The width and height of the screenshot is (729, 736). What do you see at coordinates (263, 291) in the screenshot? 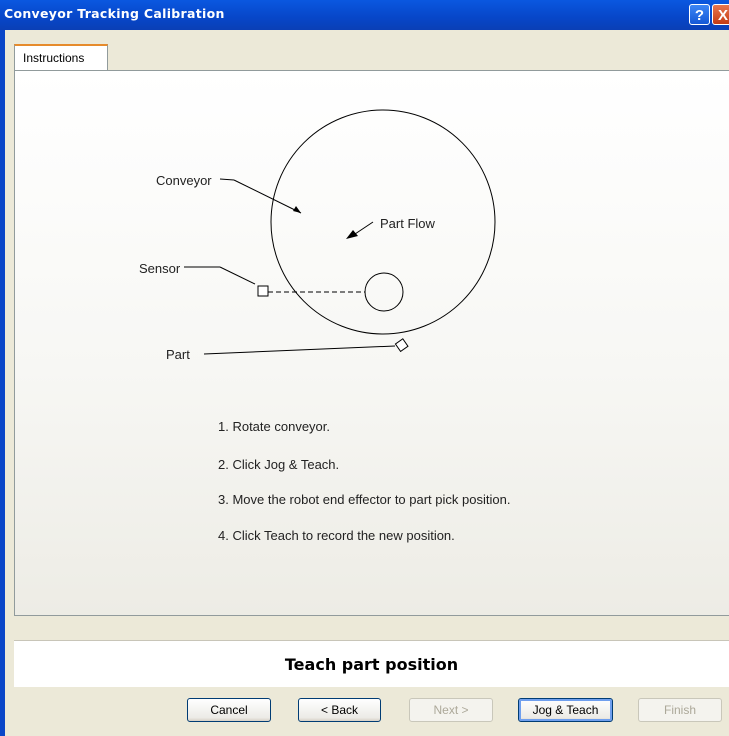
I see `sensor-marker` at bounding box center [263, 291].